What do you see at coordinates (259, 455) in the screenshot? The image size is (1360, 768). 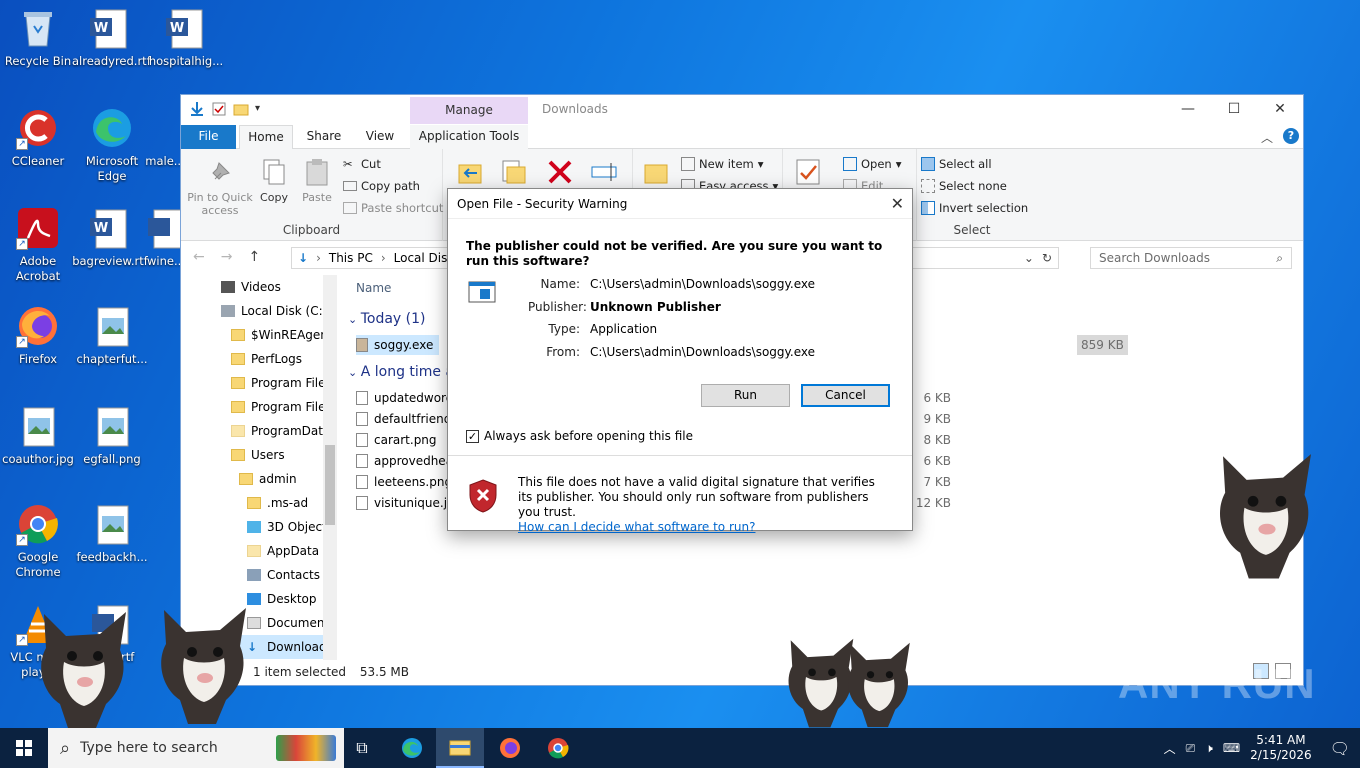 I see `nav-item-users: Users` at bounding box center [259, 455].